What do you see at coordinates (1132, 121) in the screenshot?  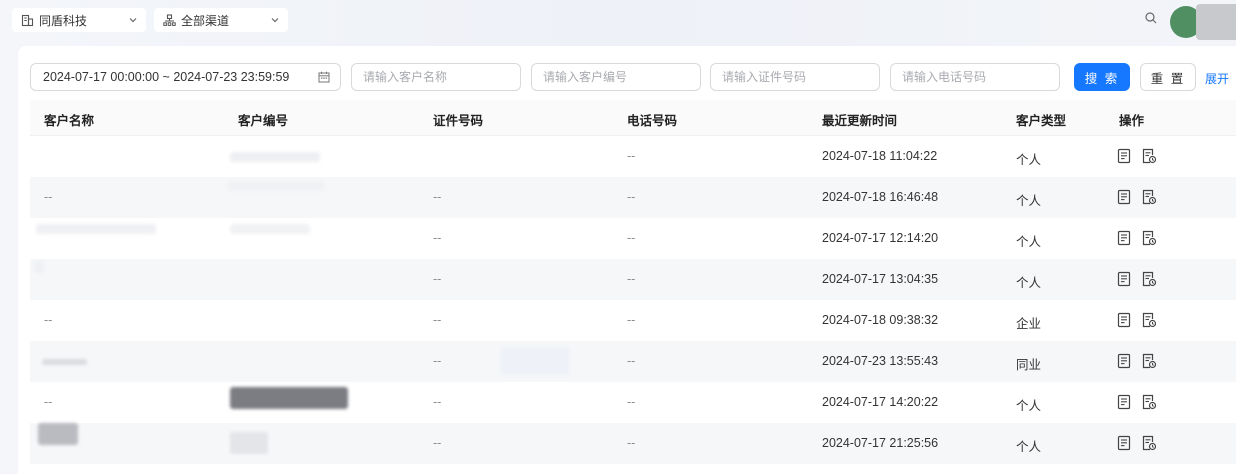 I see `column-header-actions: 操作` at bounding box center [1132, 121].